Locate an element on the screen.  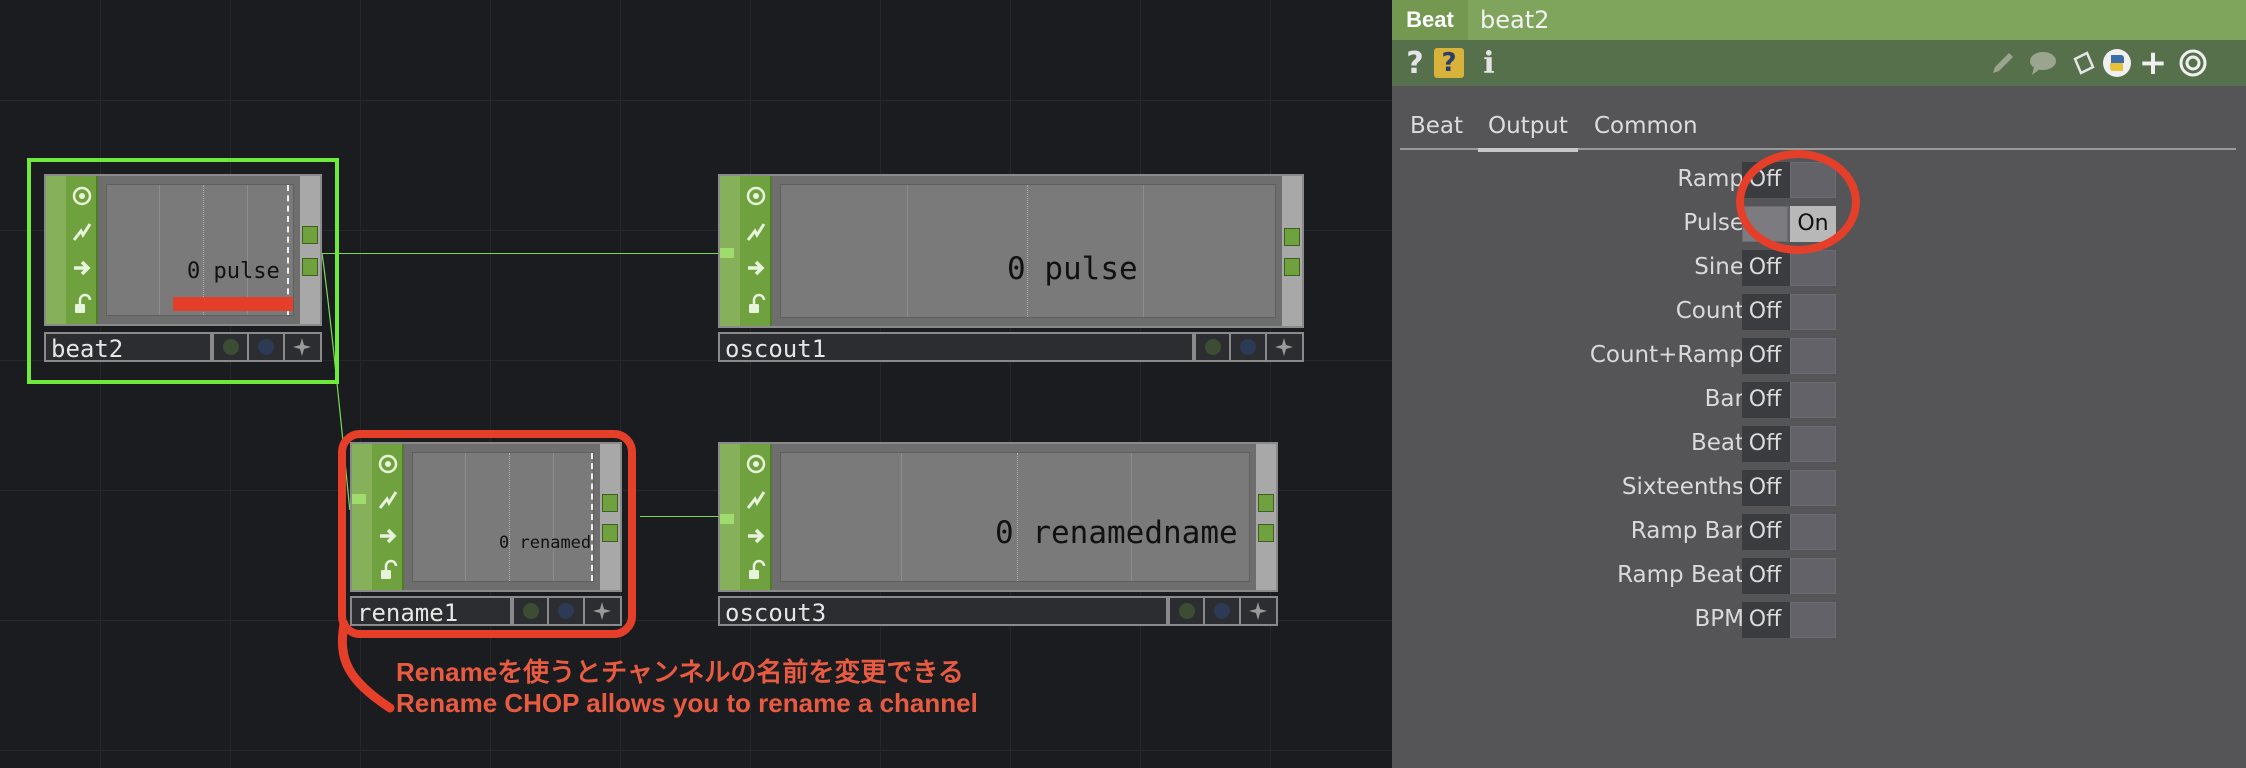
wire-beat2-oscout1 is located at coordinates (521, 253).